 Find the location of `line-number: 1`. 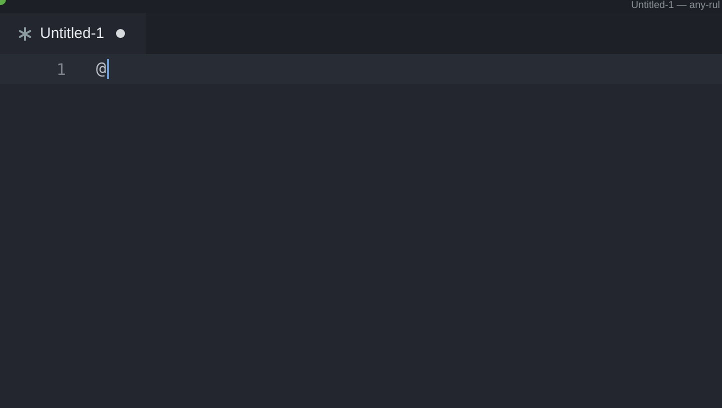

line-number: 1 is located at coordinates (60, 69).